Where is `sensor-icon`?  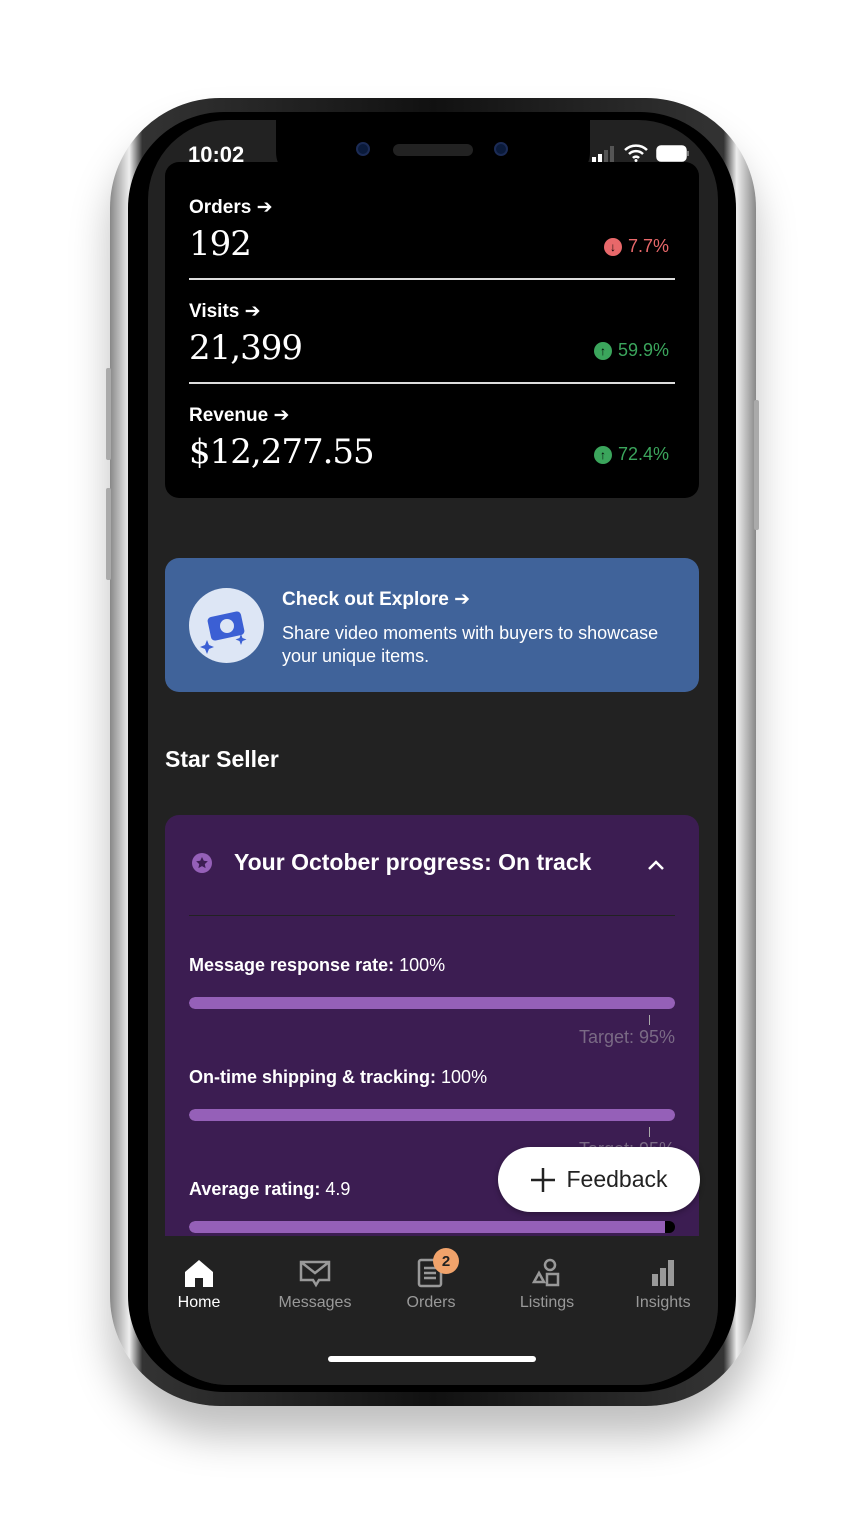
sensor-icon is located at coordinates (501, 149).